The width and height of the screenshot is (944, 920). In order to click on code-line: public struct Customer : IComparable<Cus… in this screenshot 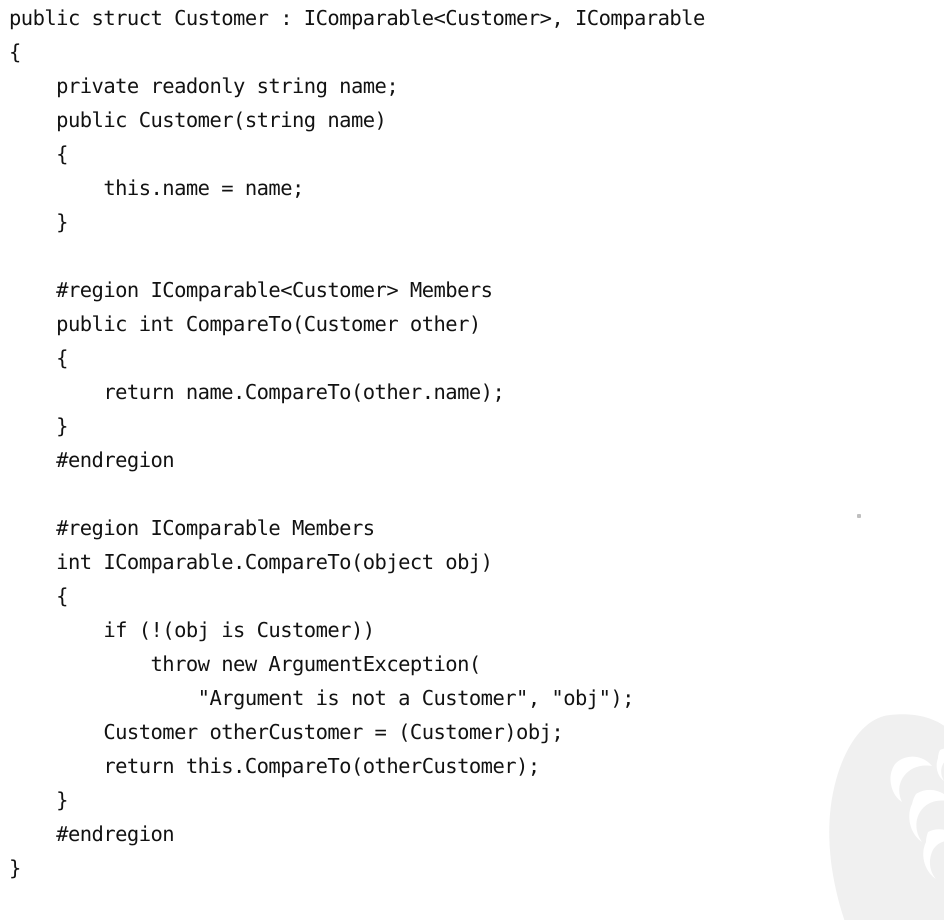, I will do `click(357, 18)`.